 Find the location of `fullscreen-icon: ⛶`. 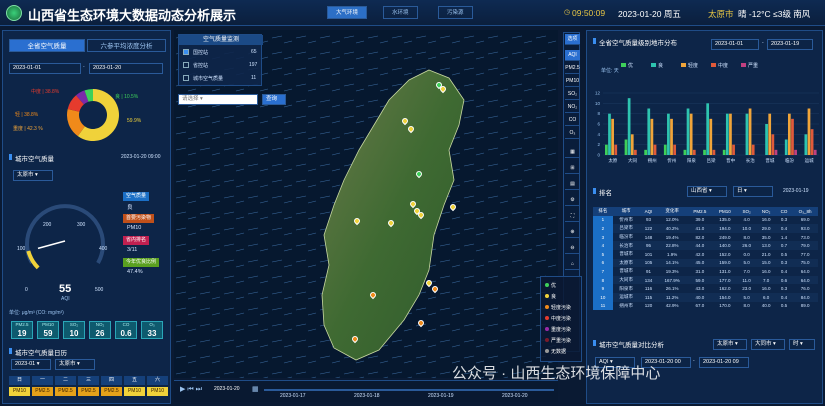

fullscreen-icon: ⛶ is located at coordinates (572, 216).